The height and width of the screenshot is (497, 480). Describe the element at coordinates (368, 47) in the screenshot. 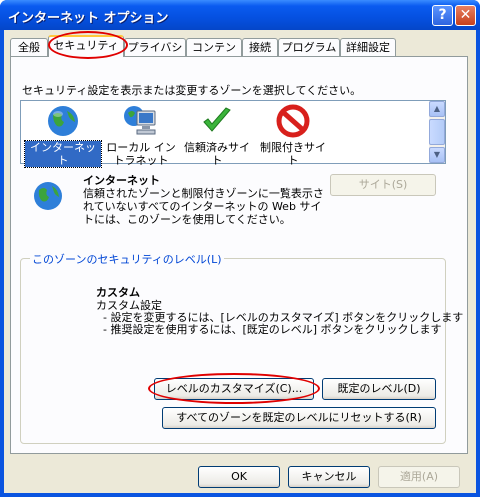

I see `tab-advanced: 詳細設定` at that location.